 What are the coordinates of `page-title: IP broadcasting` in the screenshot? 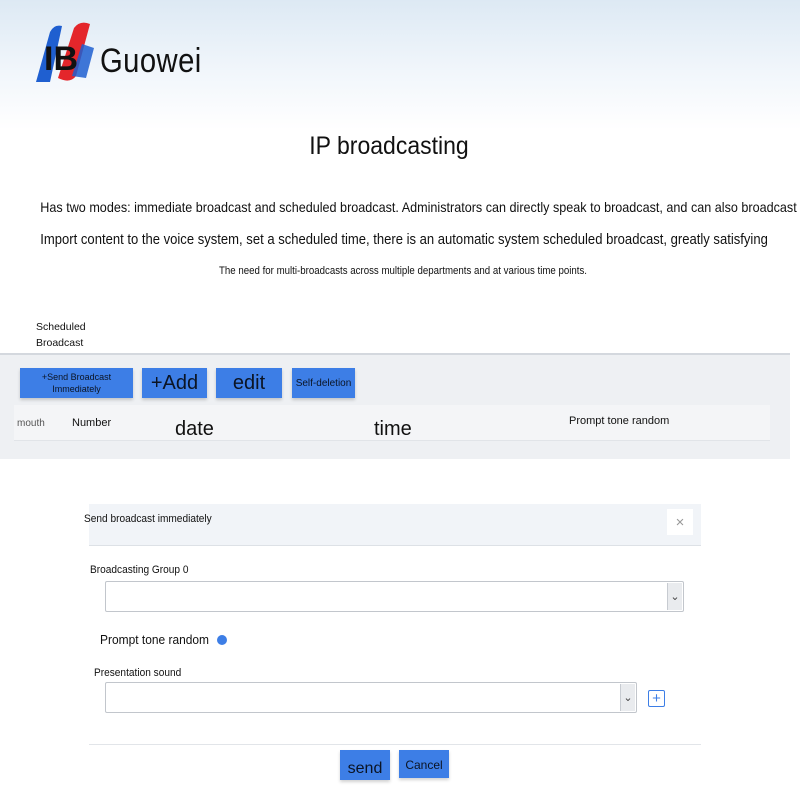 It's located at (389, 146).